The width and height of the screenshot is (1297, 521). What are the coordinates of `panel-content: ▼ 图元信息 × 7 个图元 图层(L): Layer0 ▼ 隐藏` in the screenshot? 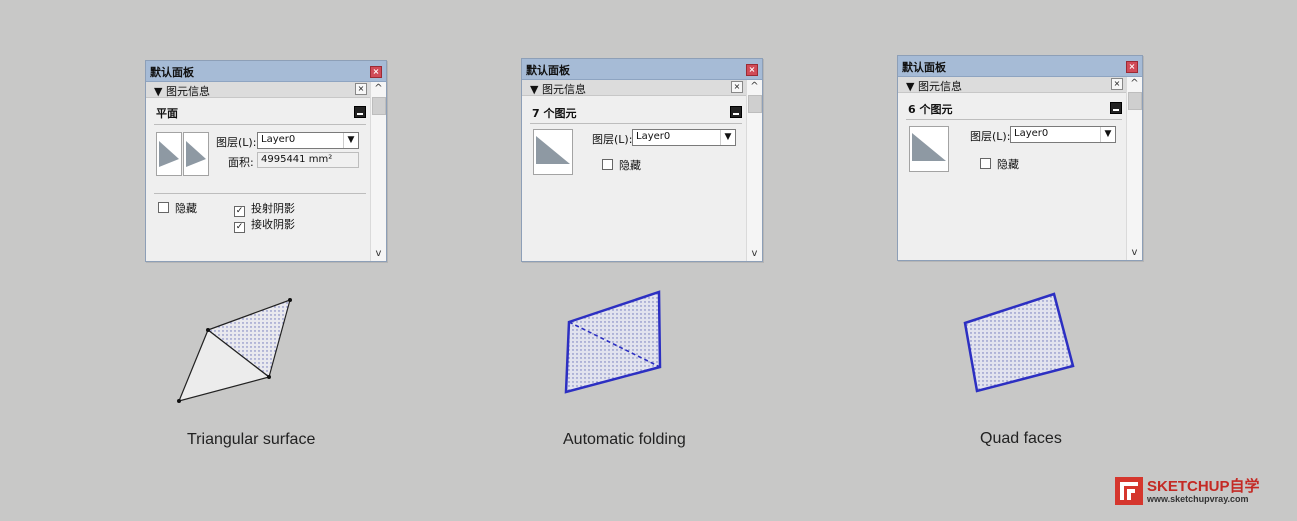 It's located at (634, 170).